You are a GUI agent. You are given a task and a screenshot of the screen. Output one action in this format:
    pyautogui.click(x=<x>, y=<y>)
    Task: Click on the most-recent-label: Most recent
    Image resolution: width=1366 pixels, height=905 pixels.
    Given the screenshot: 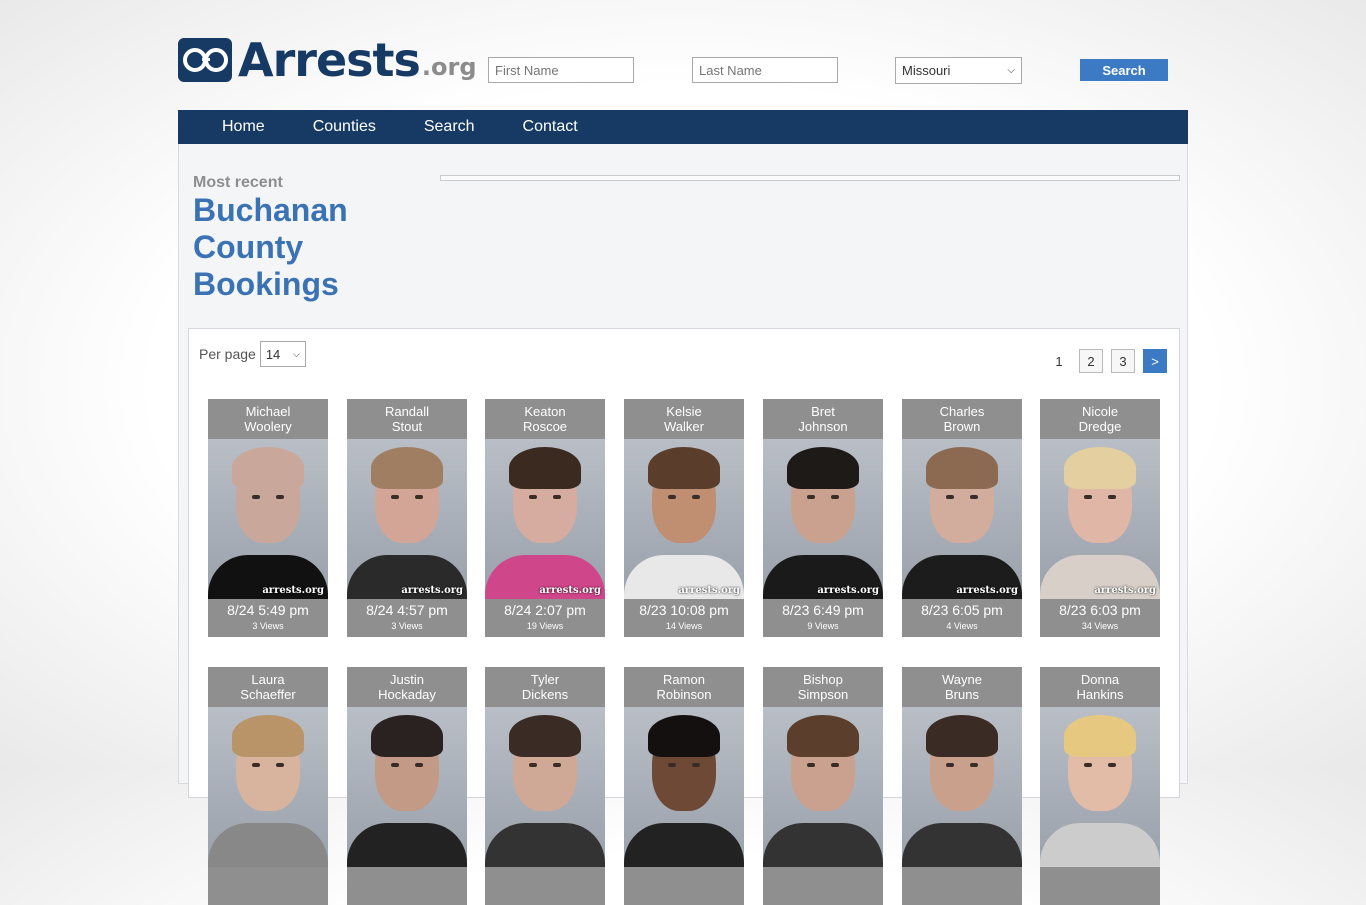 What is the action you would take?
    pyautogui.click(x=238, y=182)
    